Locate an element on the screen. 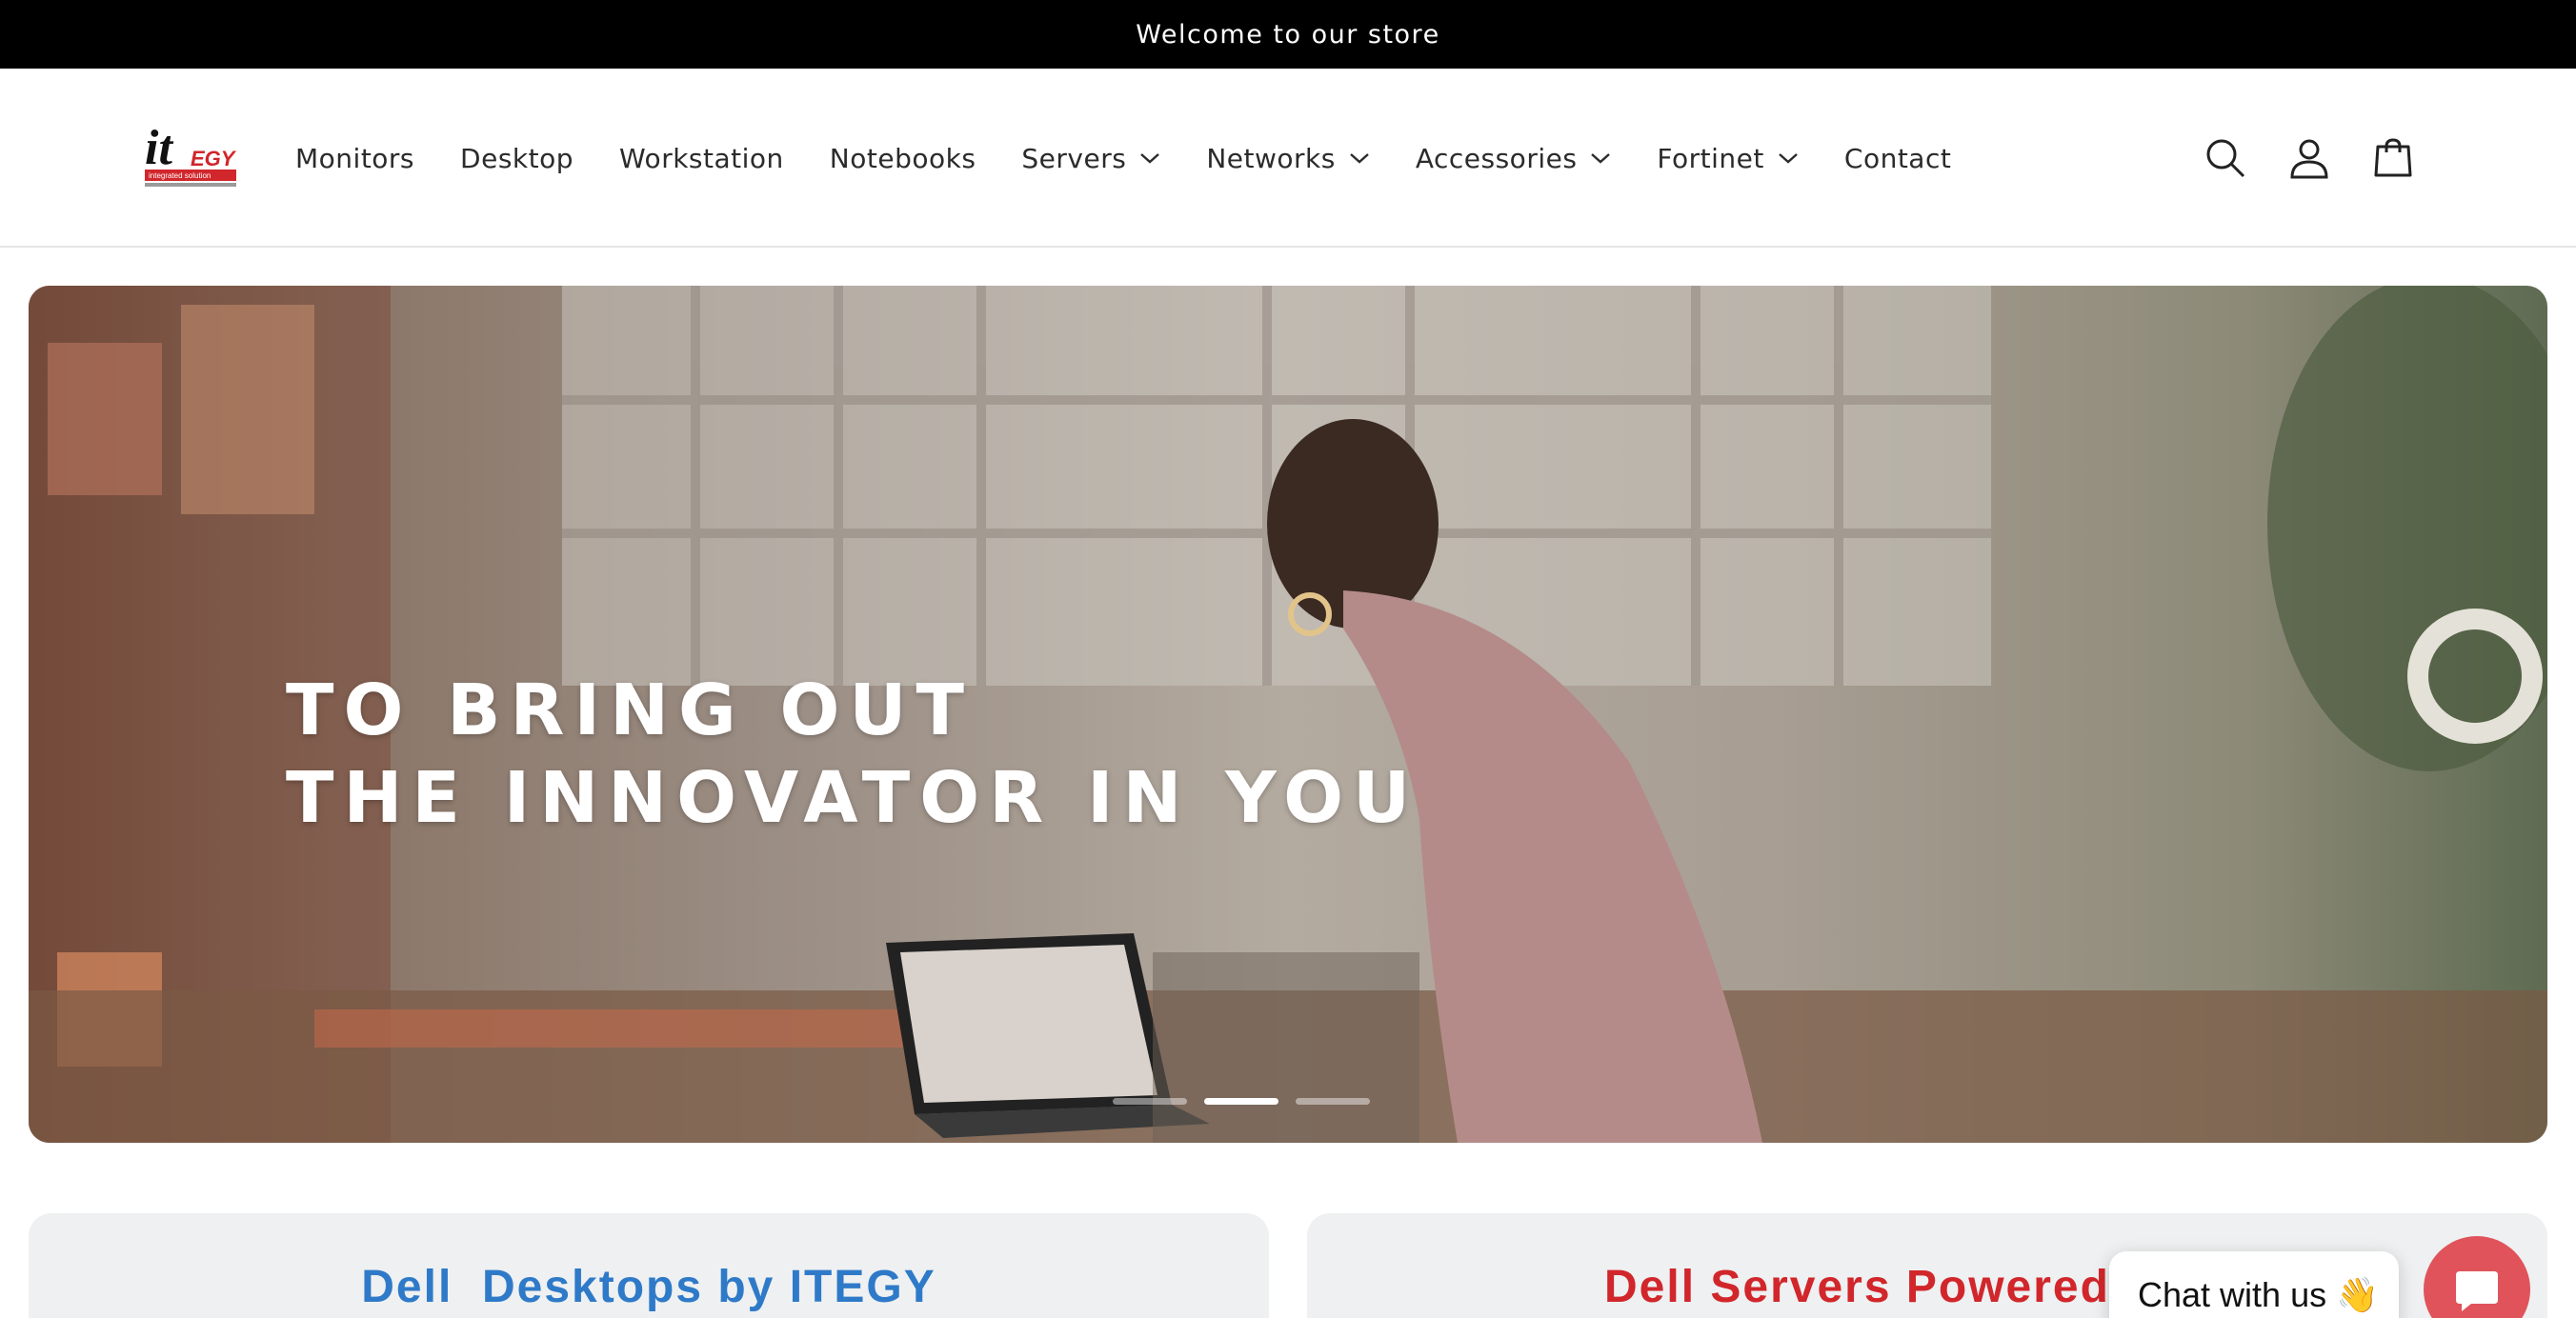 This screenshot has width=2576, height=1318. hero-headline: TO BRING OUT THE INNOVATOR IN YOU is located at coordinates (853, 754).